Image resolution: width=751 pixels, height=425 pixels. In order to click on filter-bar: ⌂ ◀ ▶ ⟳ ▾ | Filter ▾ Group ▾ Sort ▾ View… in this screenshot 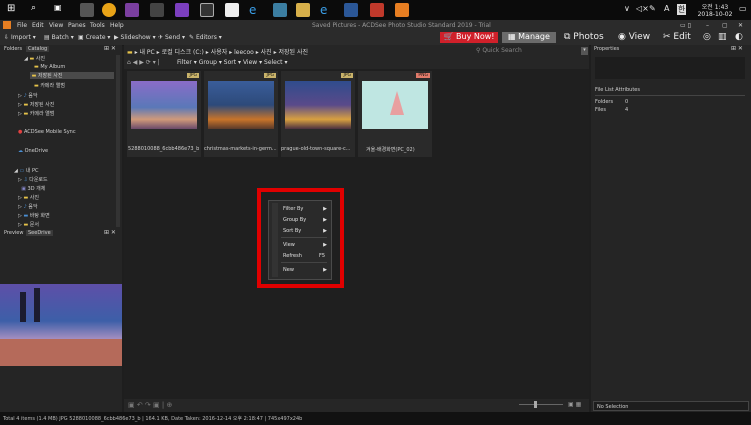, I will do `click(356, 63)`.